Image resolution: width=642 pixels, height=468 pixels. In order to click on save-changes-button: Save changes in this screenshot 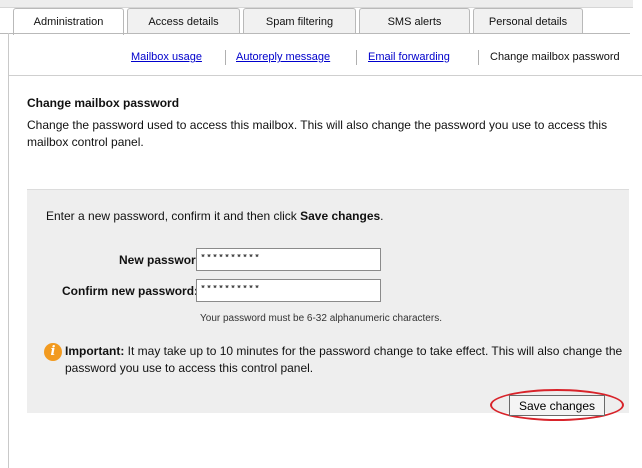, I will do `click(557, 405)`.